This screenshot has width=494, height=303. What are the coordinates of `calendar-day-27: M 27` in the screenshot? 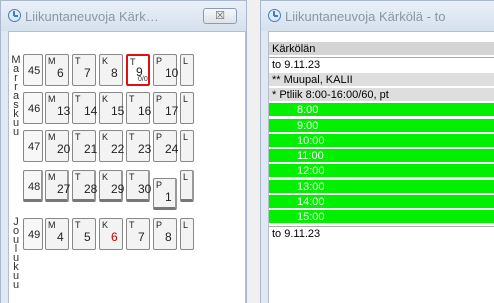 It's located at (58, 186).